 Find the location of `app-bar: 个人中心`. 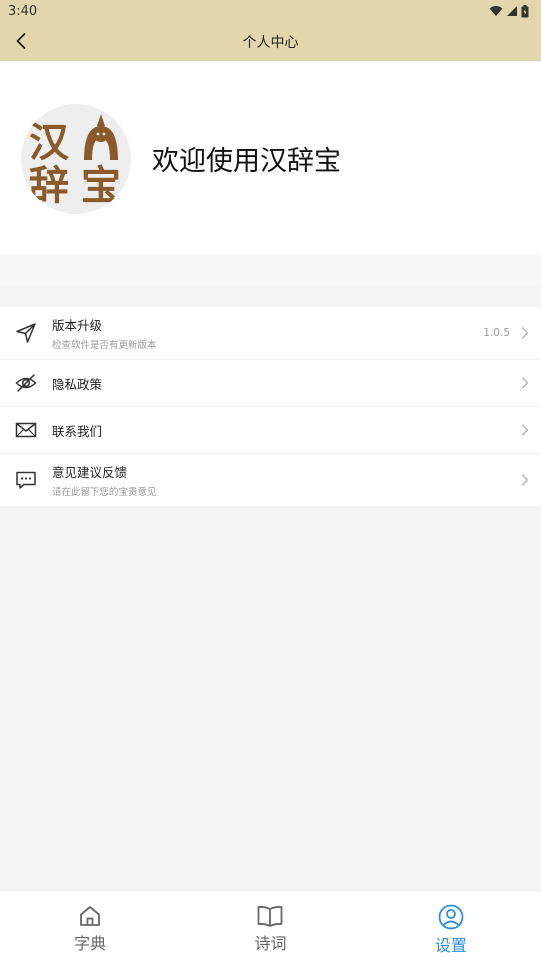

app-bar: 个人中心 is located at coordinates (270, 41).